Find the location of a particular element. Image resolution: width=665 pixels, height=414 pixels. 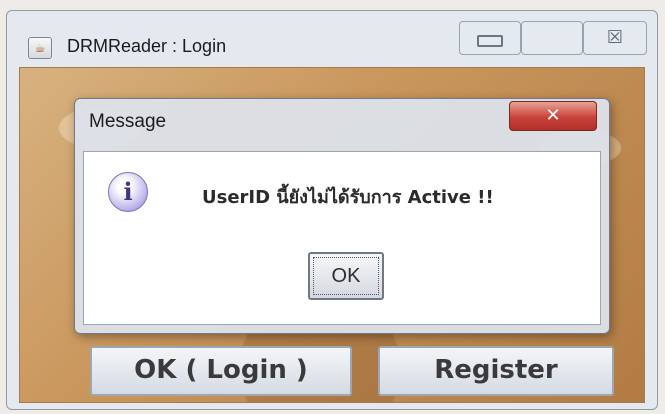

close-icon: ✕ is located at coordinates (553, 115).